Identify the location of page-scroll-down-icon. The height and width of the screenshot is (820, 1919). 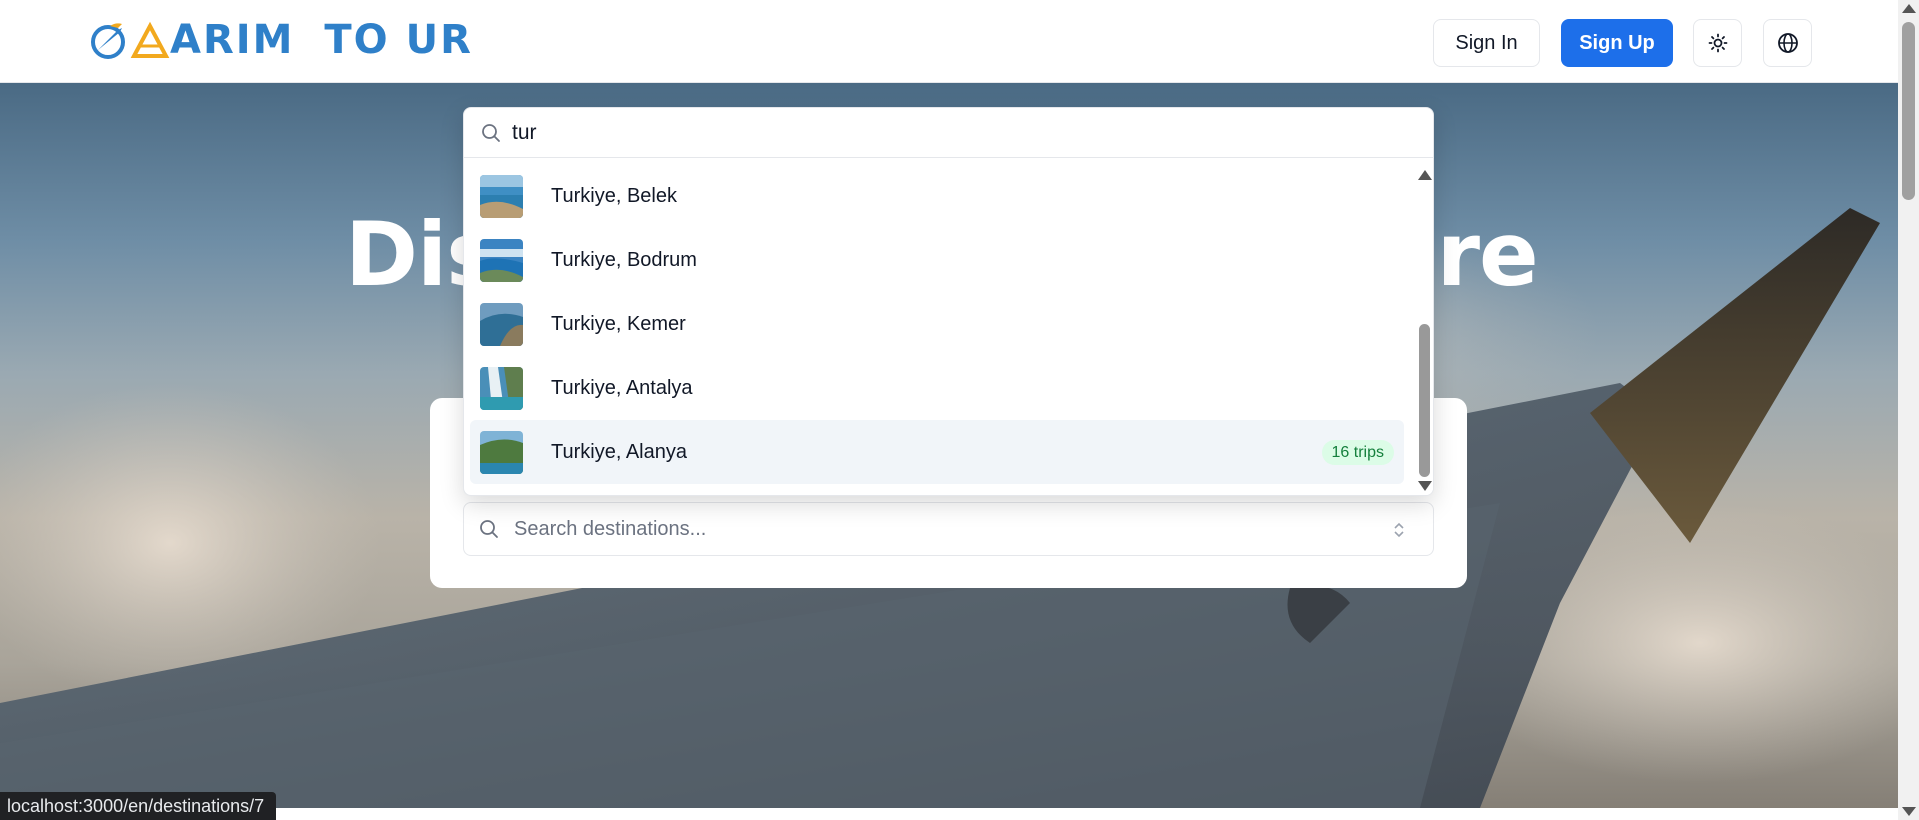
(1909, 811).